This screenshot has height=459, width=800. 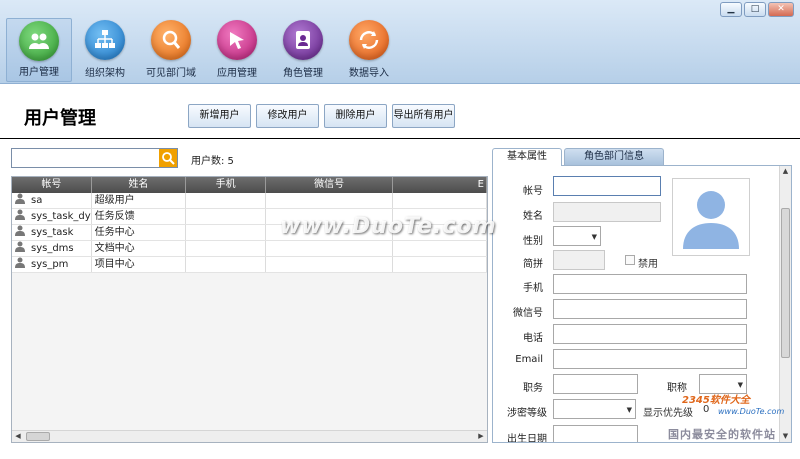 What do you see at coordinates (527, 413) in the screenshot?
I see `secret-level-label: 涉密等级` at bounding box center [527, 413].